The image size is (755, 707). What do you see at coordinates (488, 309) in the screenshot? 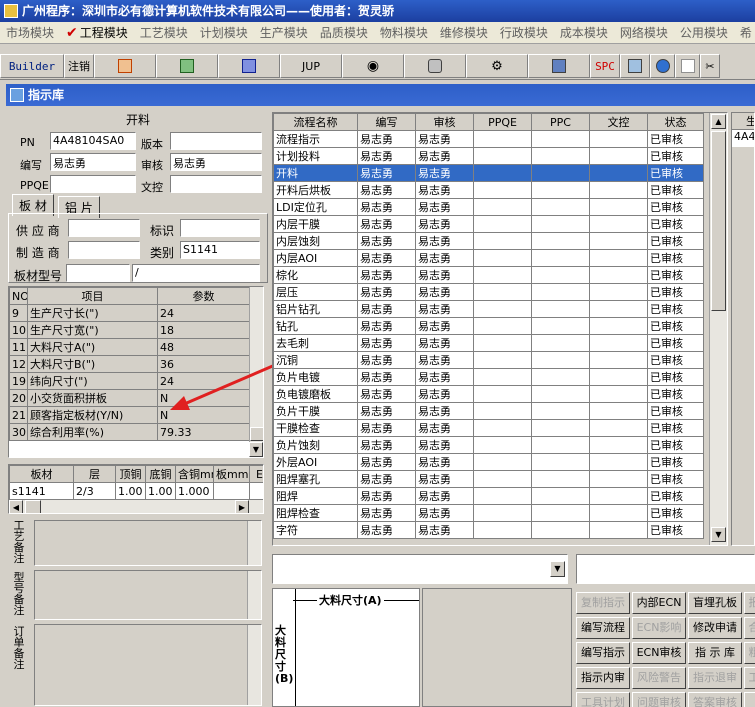
I see `table-row: 铝片钻孔 易志勇 易志勇 已审核` at bounding box center [488, 309].